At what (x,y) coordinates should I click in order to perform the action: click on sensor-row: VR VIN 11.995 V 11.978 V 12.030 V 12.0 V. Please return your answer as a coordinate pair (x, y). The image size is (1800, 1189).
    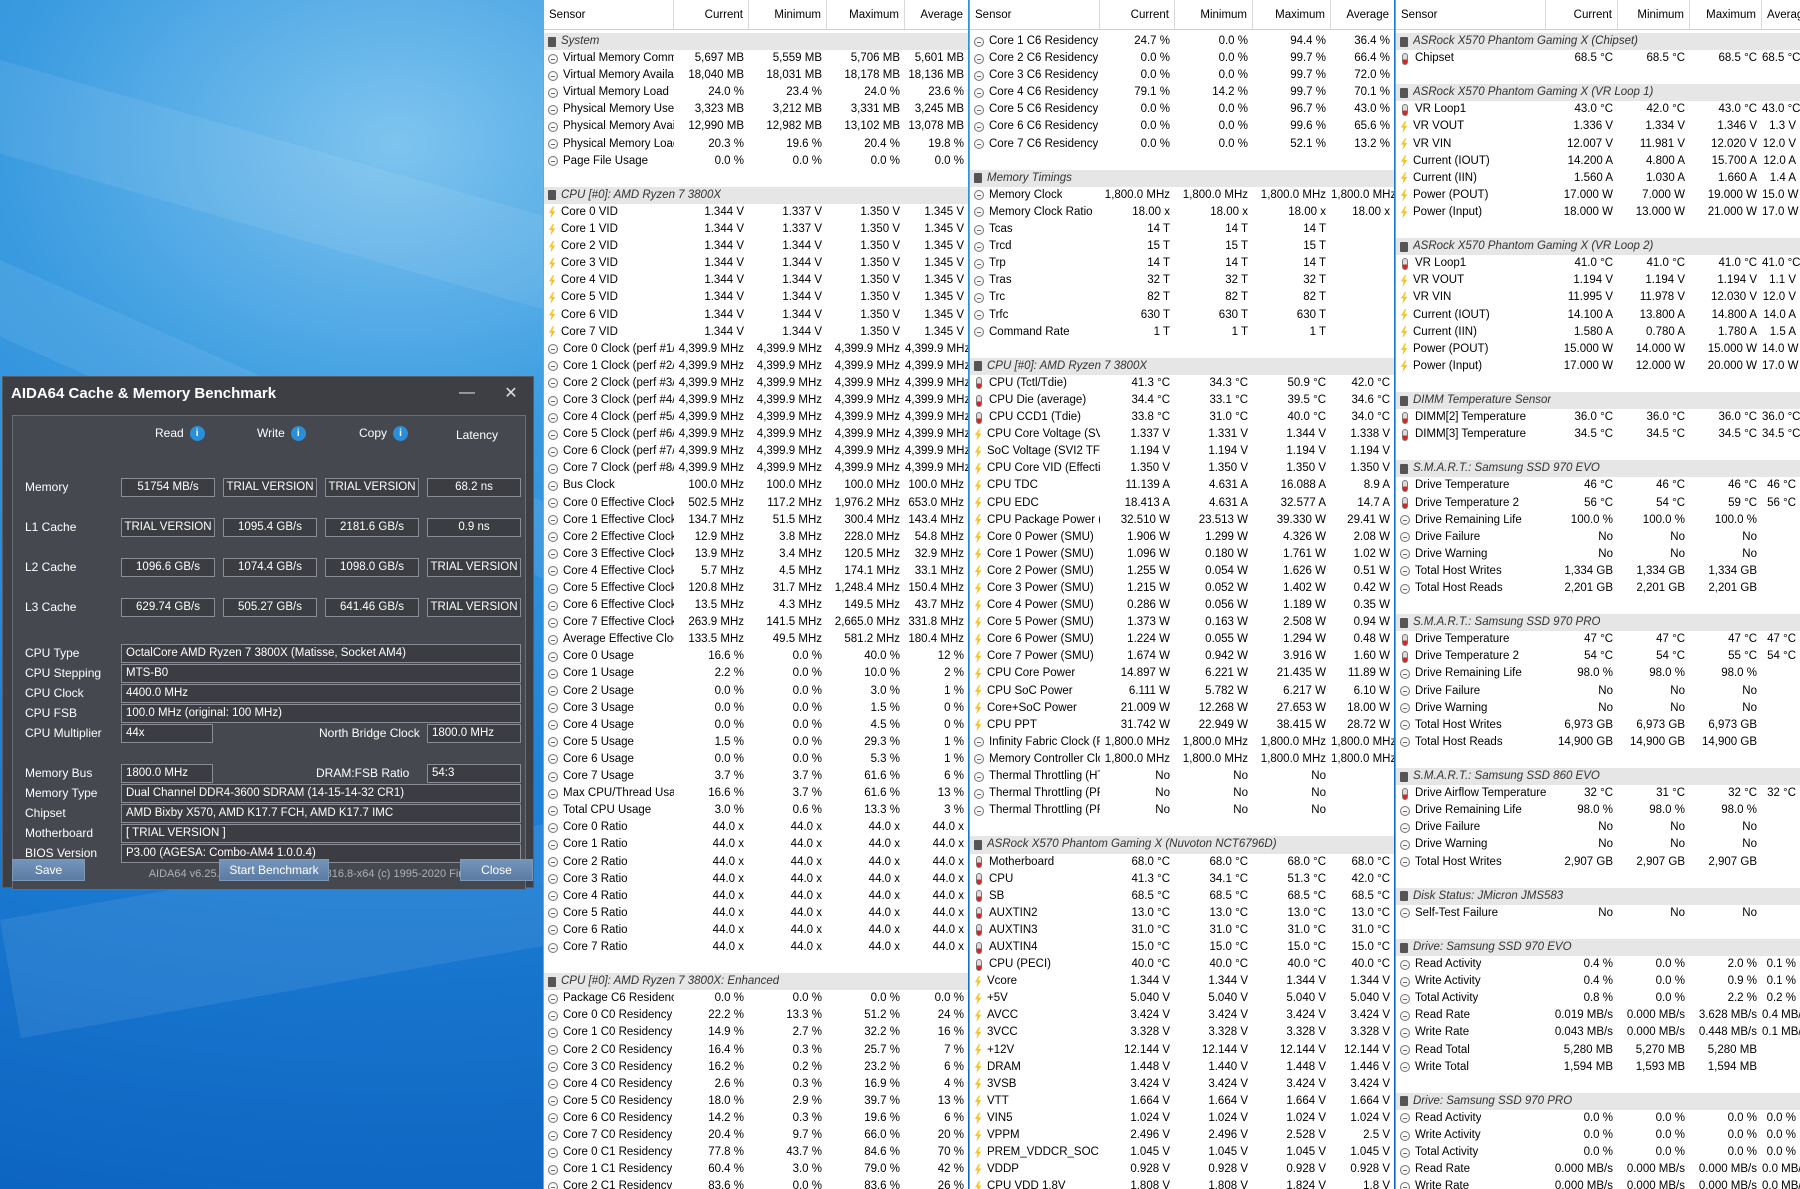
    Looking at the image, I should click on (1598, 297).